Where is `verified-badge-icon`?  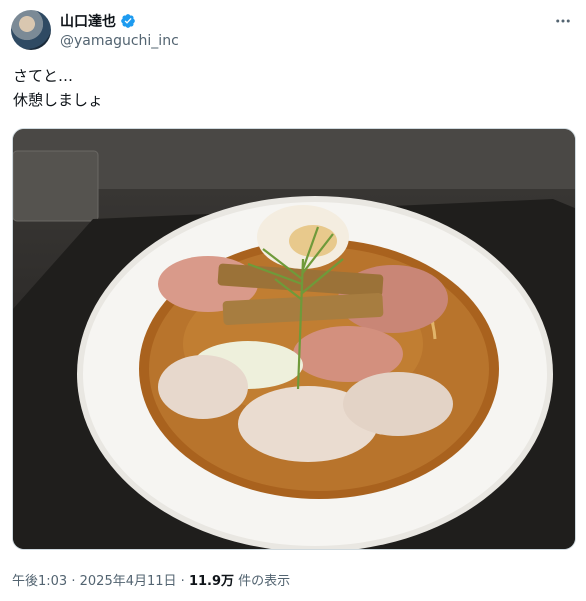 verified-badge-icon is located at coordinates (128, 21).